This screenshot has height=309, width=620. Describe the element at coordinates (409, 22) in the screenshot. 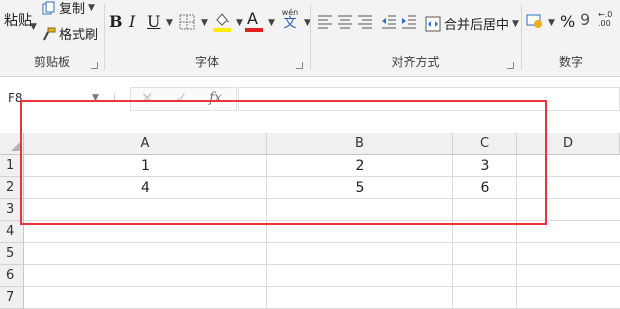

I see `increase-indent-icon` at that location.